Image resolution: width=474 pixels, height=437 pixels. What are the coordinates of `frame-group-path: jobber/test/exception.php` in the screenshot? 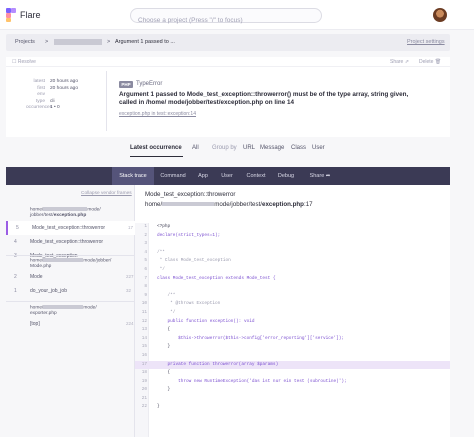 It's located at (58, 215).